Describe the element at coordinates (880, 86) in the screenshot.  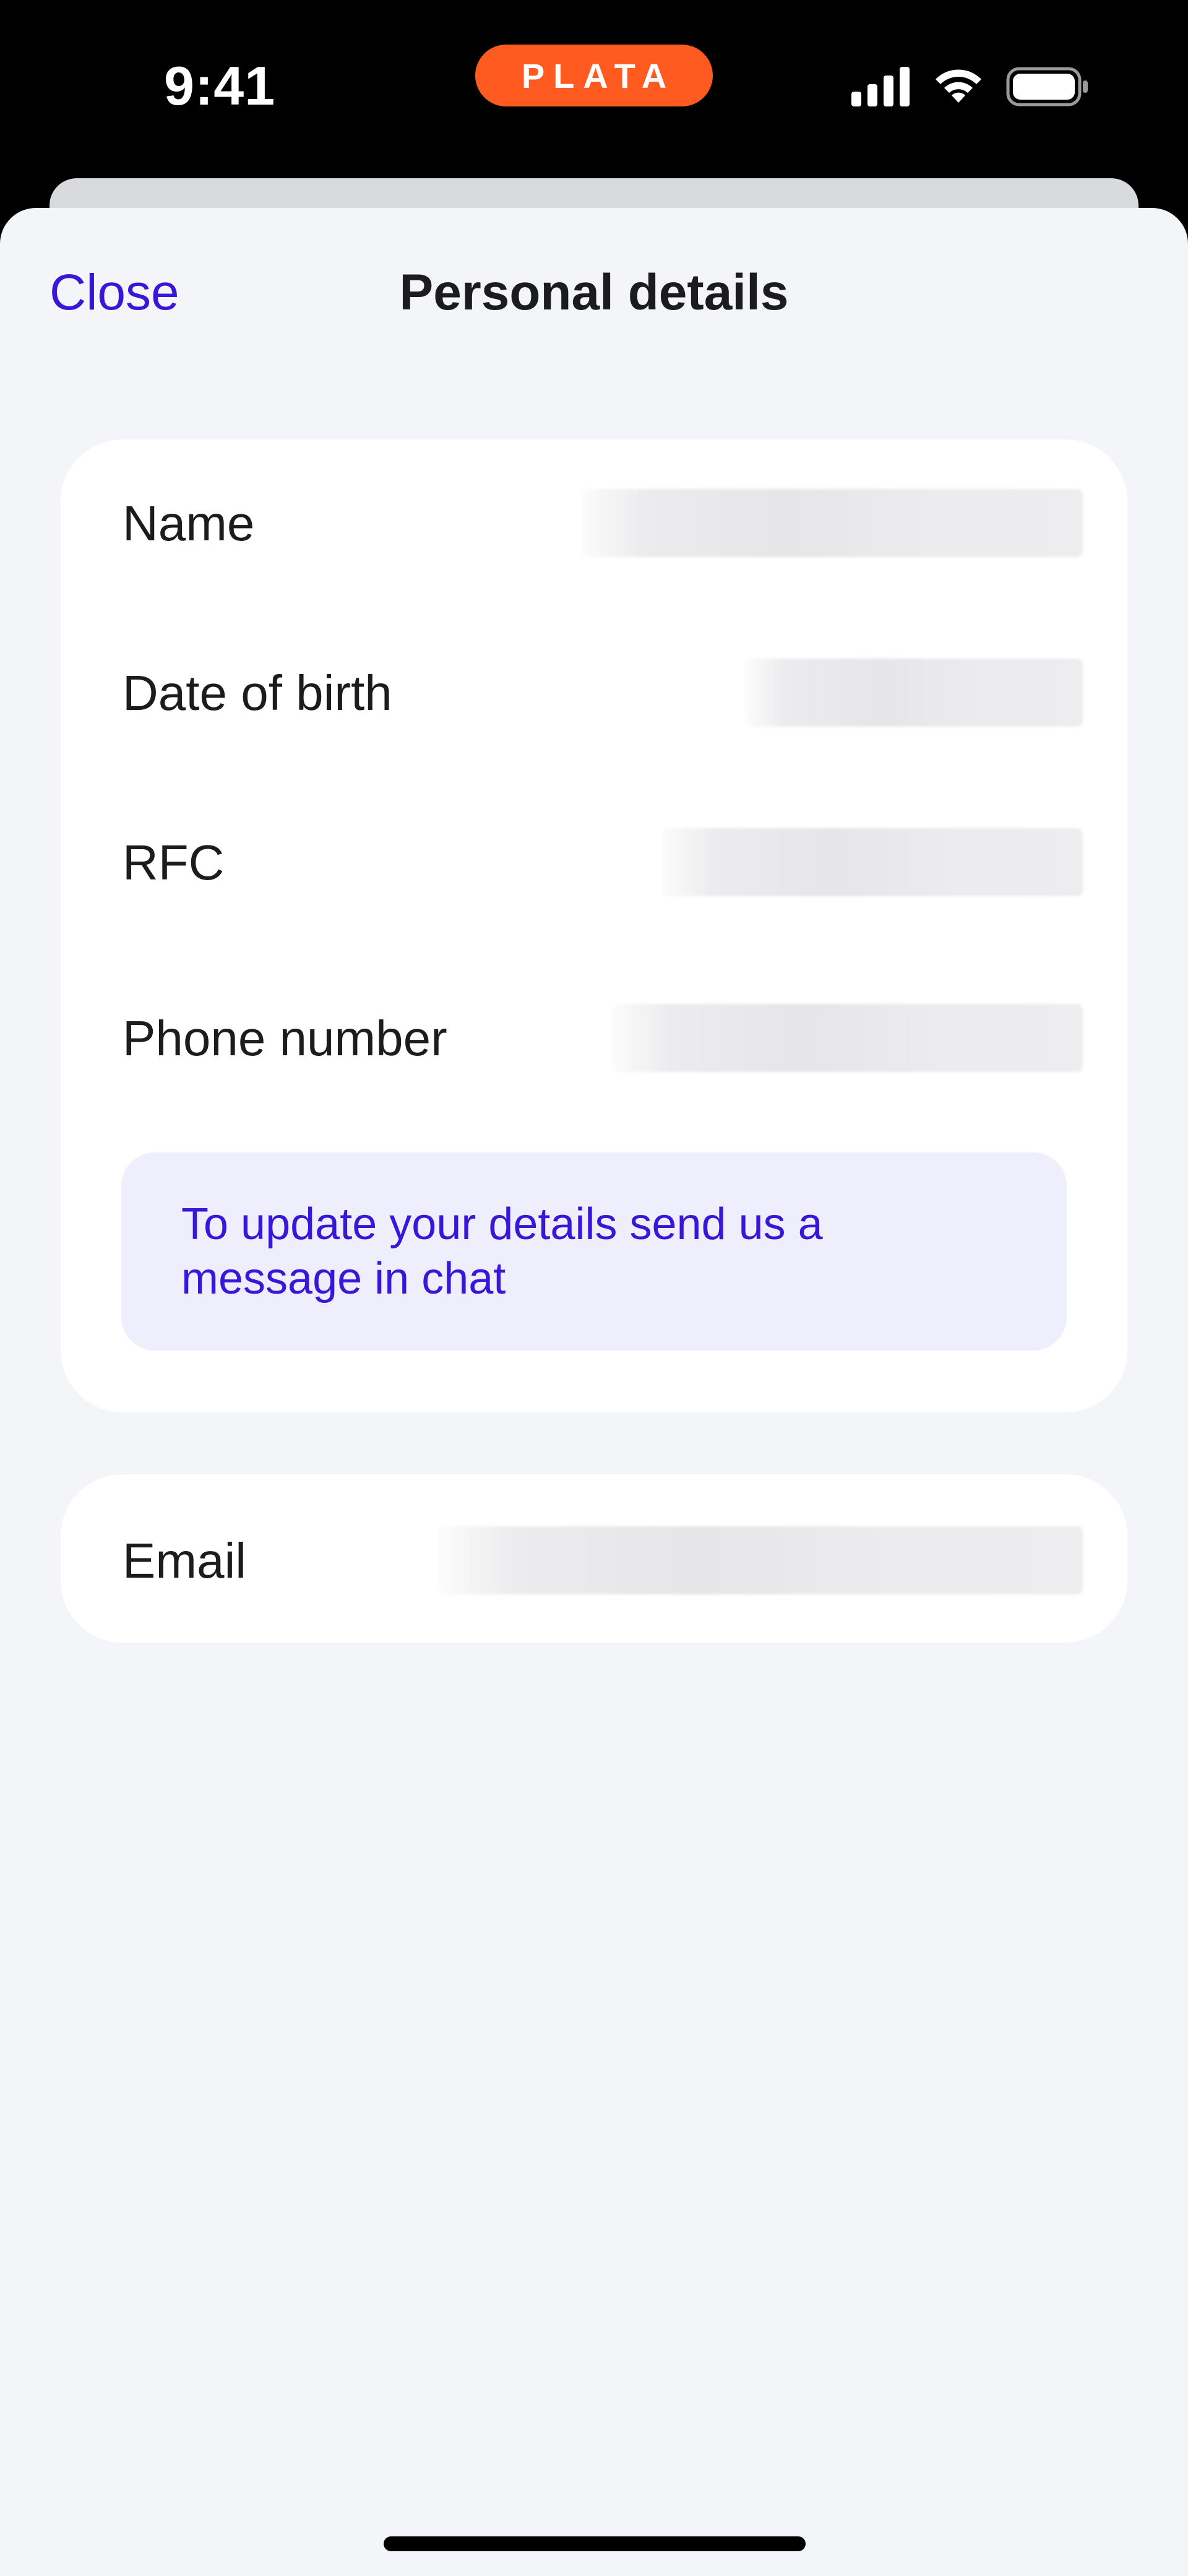
I see `signal-icon` at that location.